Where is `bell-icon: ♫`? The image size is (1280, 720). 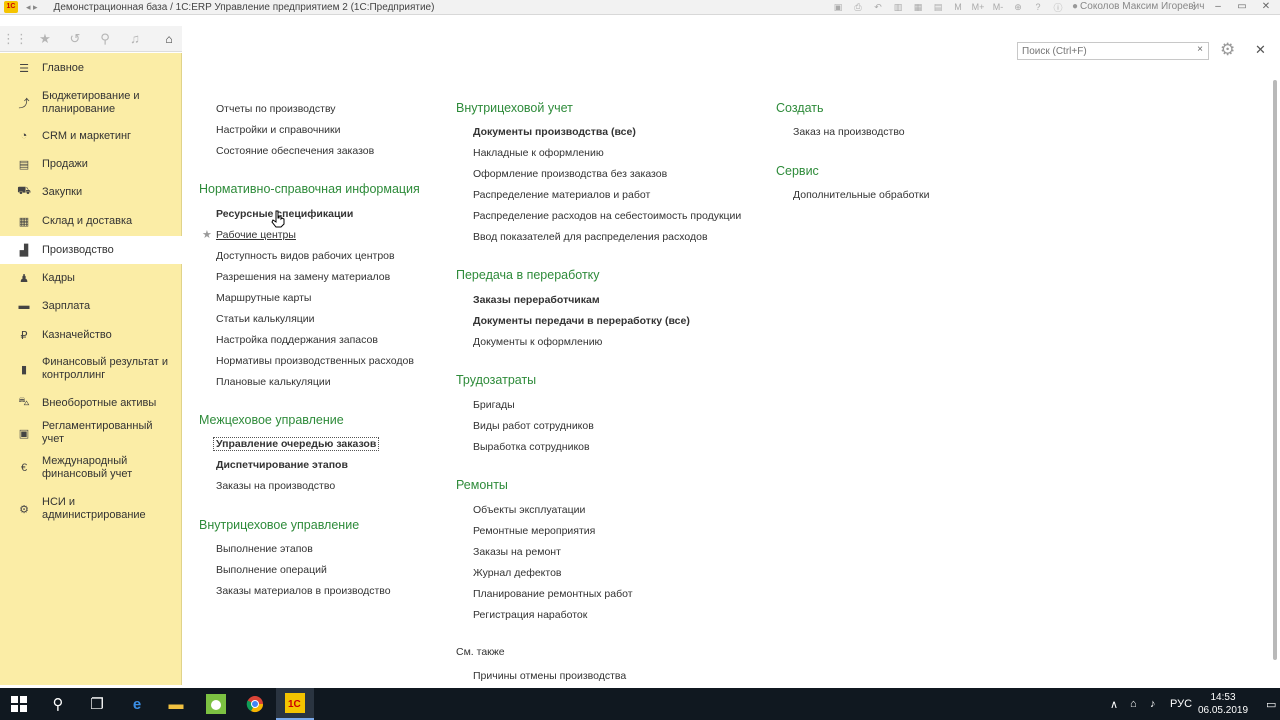
bell-icon: ♫ is located at coordinates (135, 38).